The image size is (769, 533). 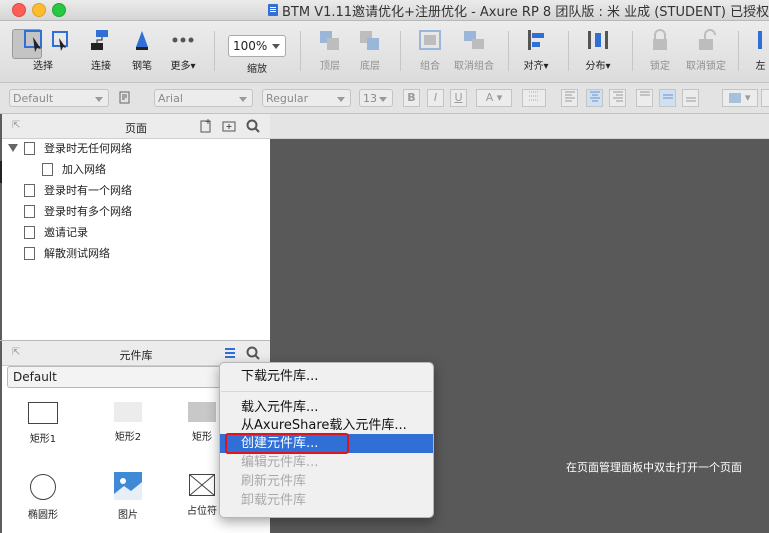 I want to click on widget-rectangle: 矩形, so click(x=202, y=422).